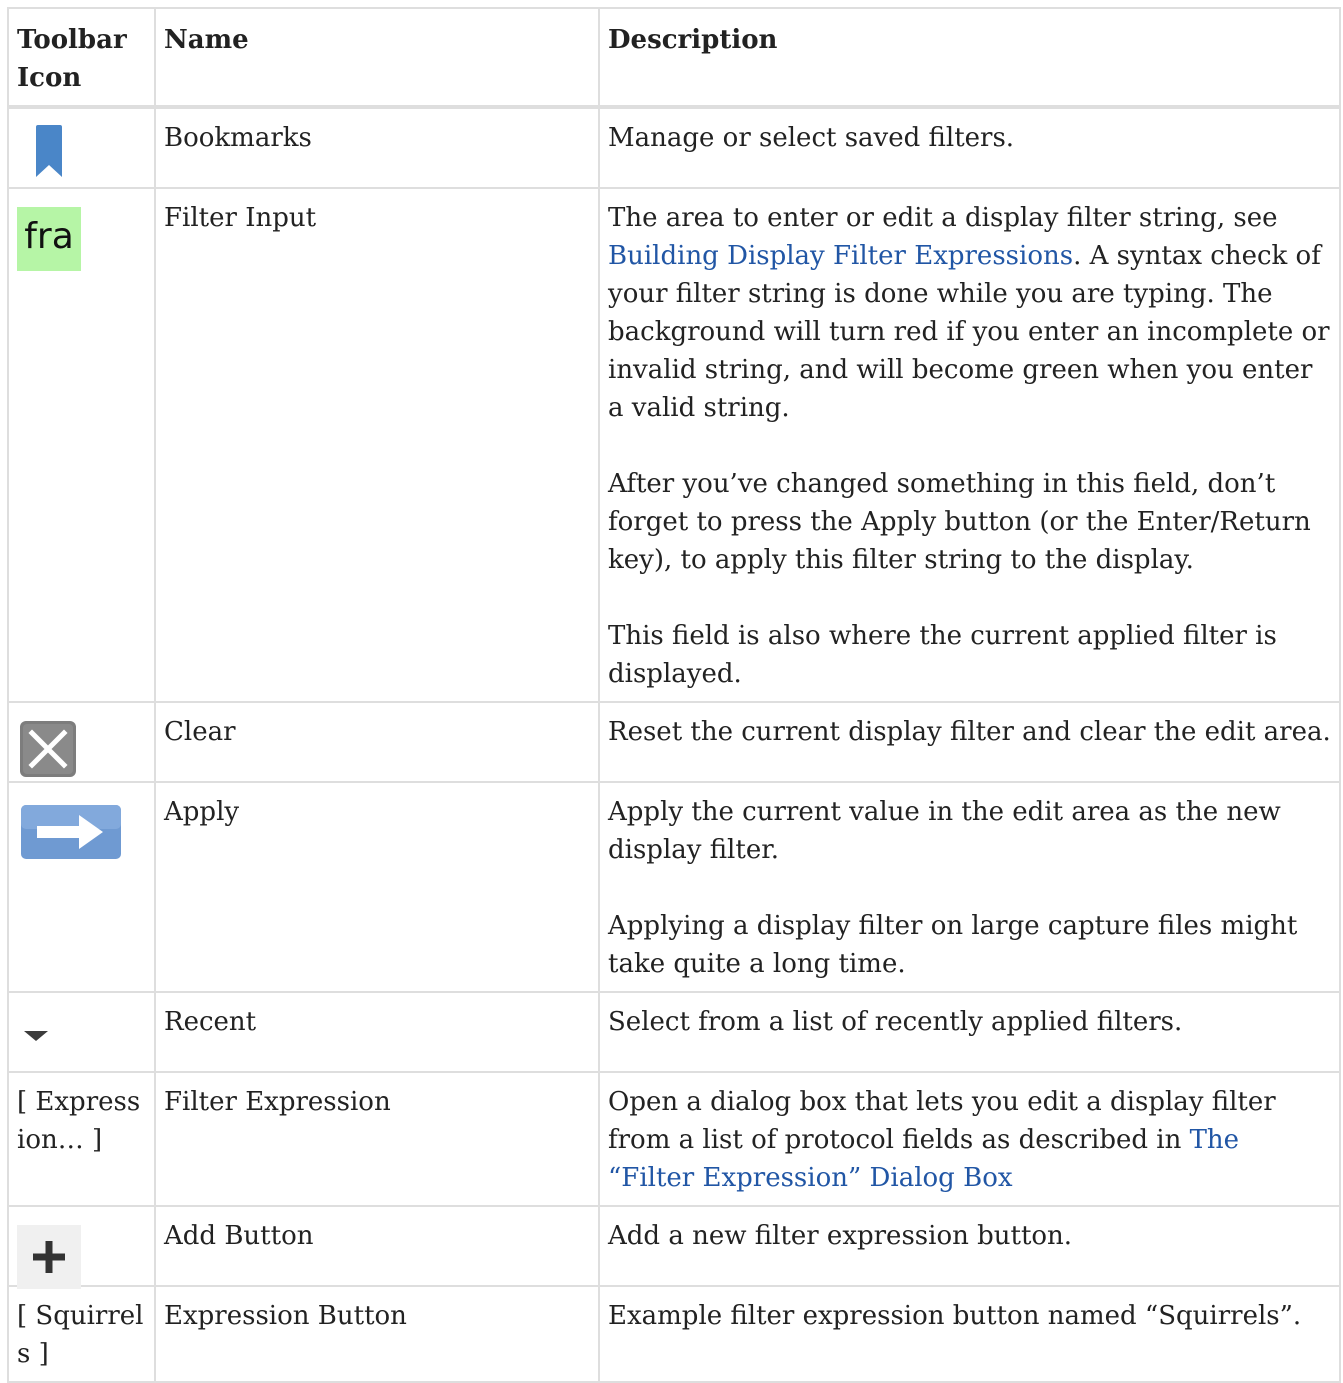 The height and width of the screenshot is (1383, 1343). Describe the element at coordinates (49, 239) in the screenshot. I see `filter-input-icon: fra` at that location.